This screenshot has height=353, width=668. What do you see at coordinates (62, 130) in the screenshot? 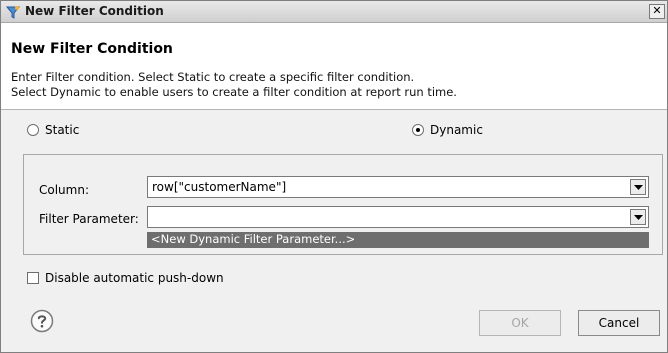
I see `static-radio-label: Static` at bounding box center [62, 130].